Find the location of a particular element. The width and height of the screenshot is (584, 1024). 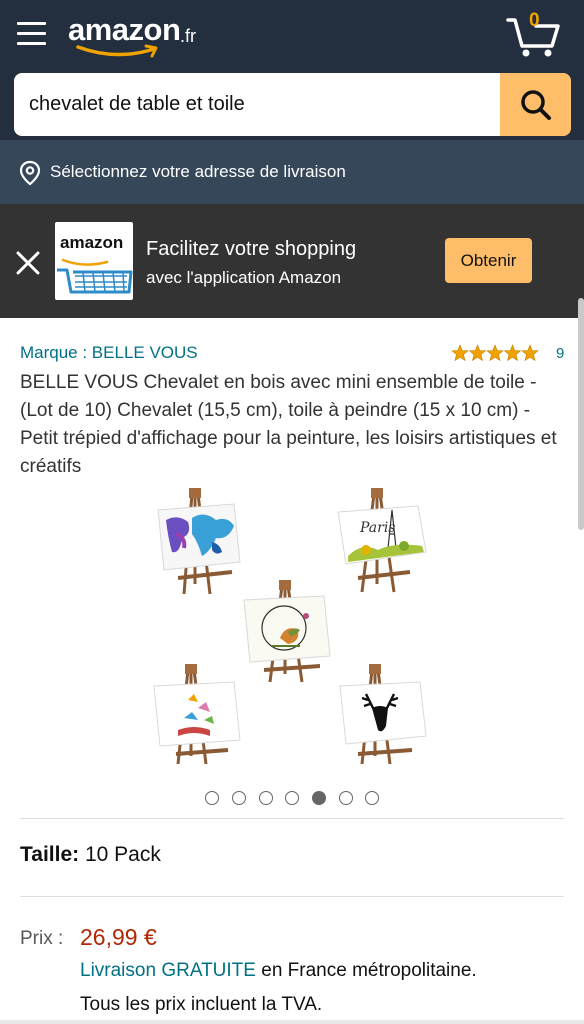

product-image: Paris is located at coordinates (292, 629).